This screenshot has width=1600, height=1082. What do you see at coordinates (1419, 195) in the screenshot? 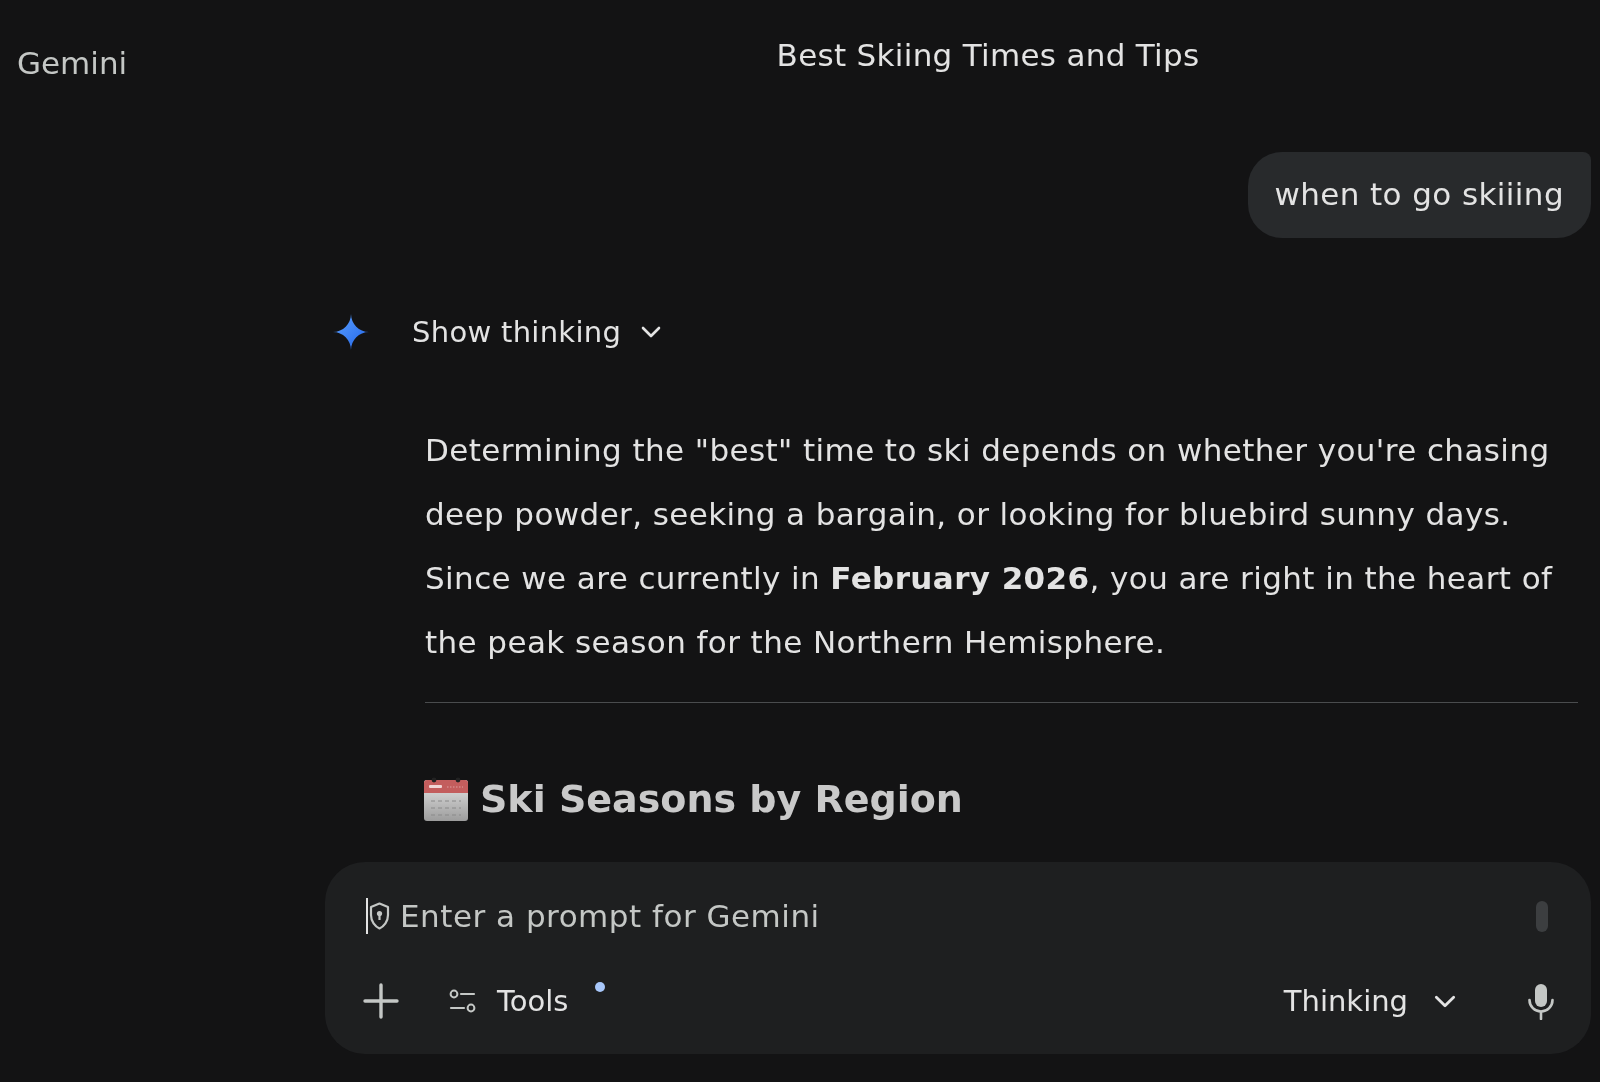
I see `user-message: when to go skiiing` at bounding box center [1419, 195].